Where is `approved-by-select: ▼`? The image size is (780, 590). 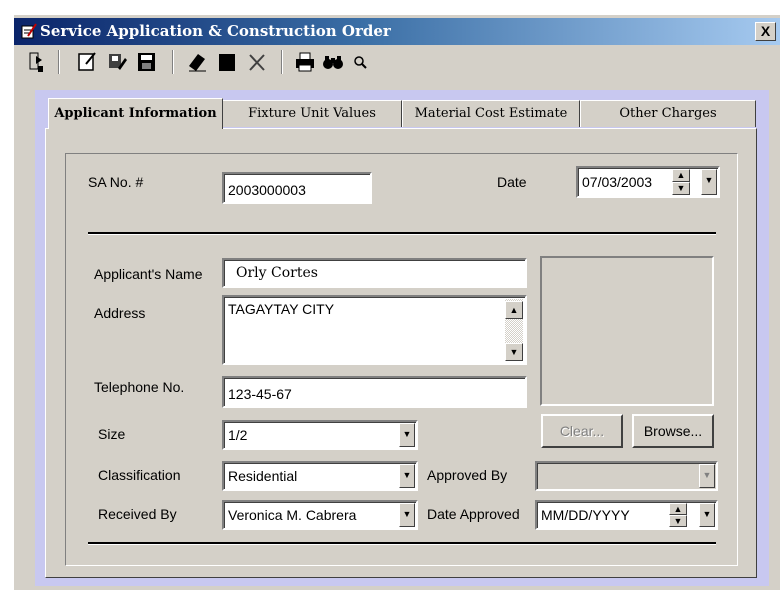 approved-by-select: ▼ is located at coordinates (626, 476).